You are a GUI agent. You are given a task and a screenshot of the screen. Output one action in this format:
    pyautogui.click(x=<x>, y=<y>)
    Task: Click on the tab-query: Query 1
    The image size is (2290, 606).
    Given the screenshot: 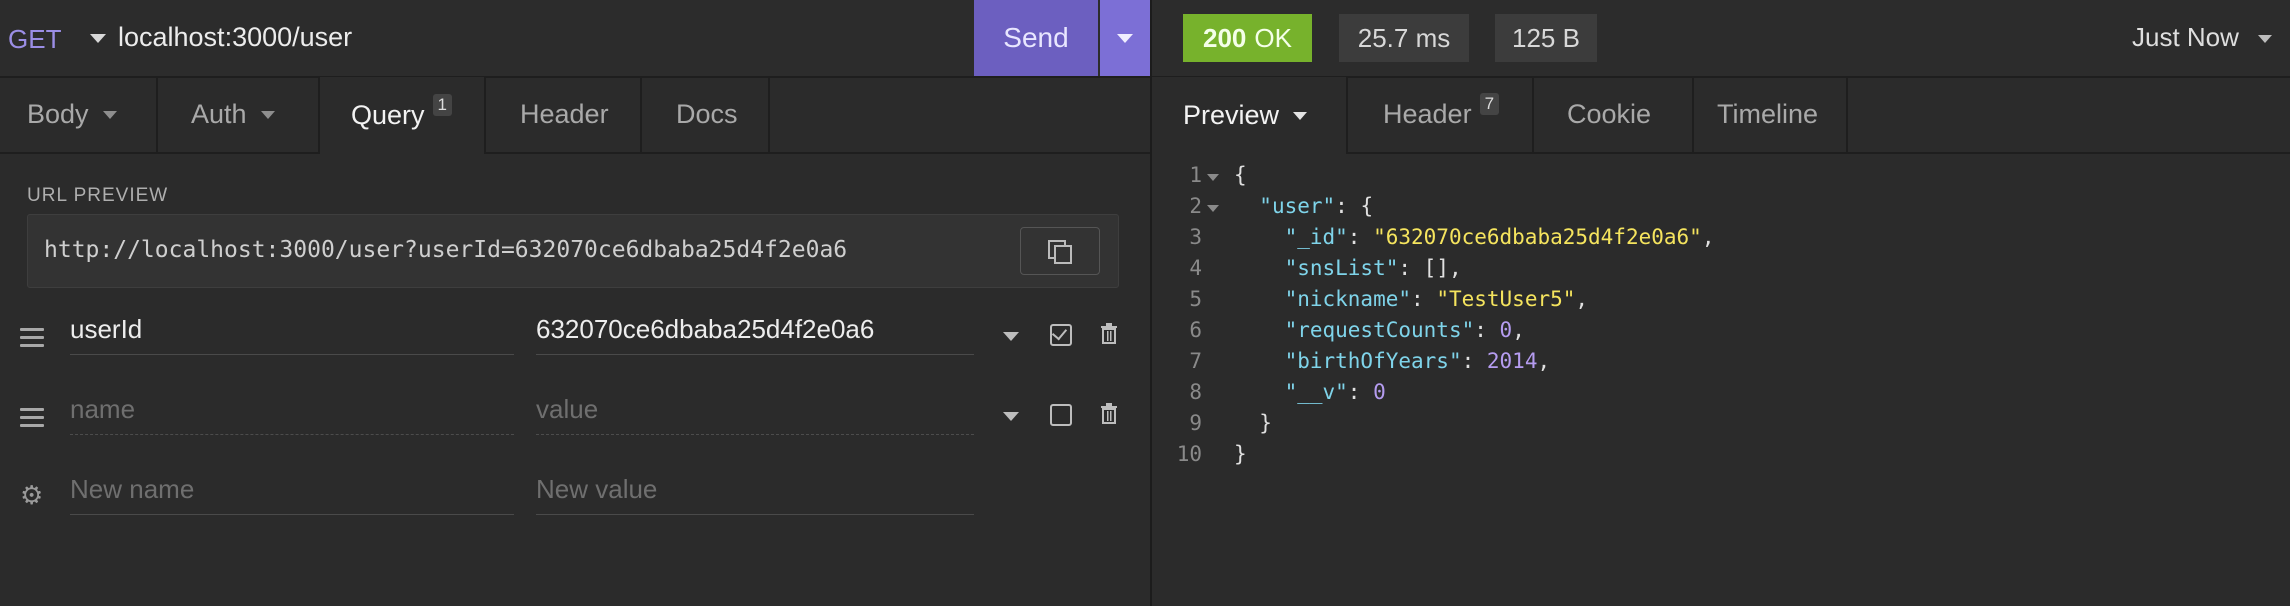 What is the action you would take?
    pyautogui.click(x=402, y=115)
    